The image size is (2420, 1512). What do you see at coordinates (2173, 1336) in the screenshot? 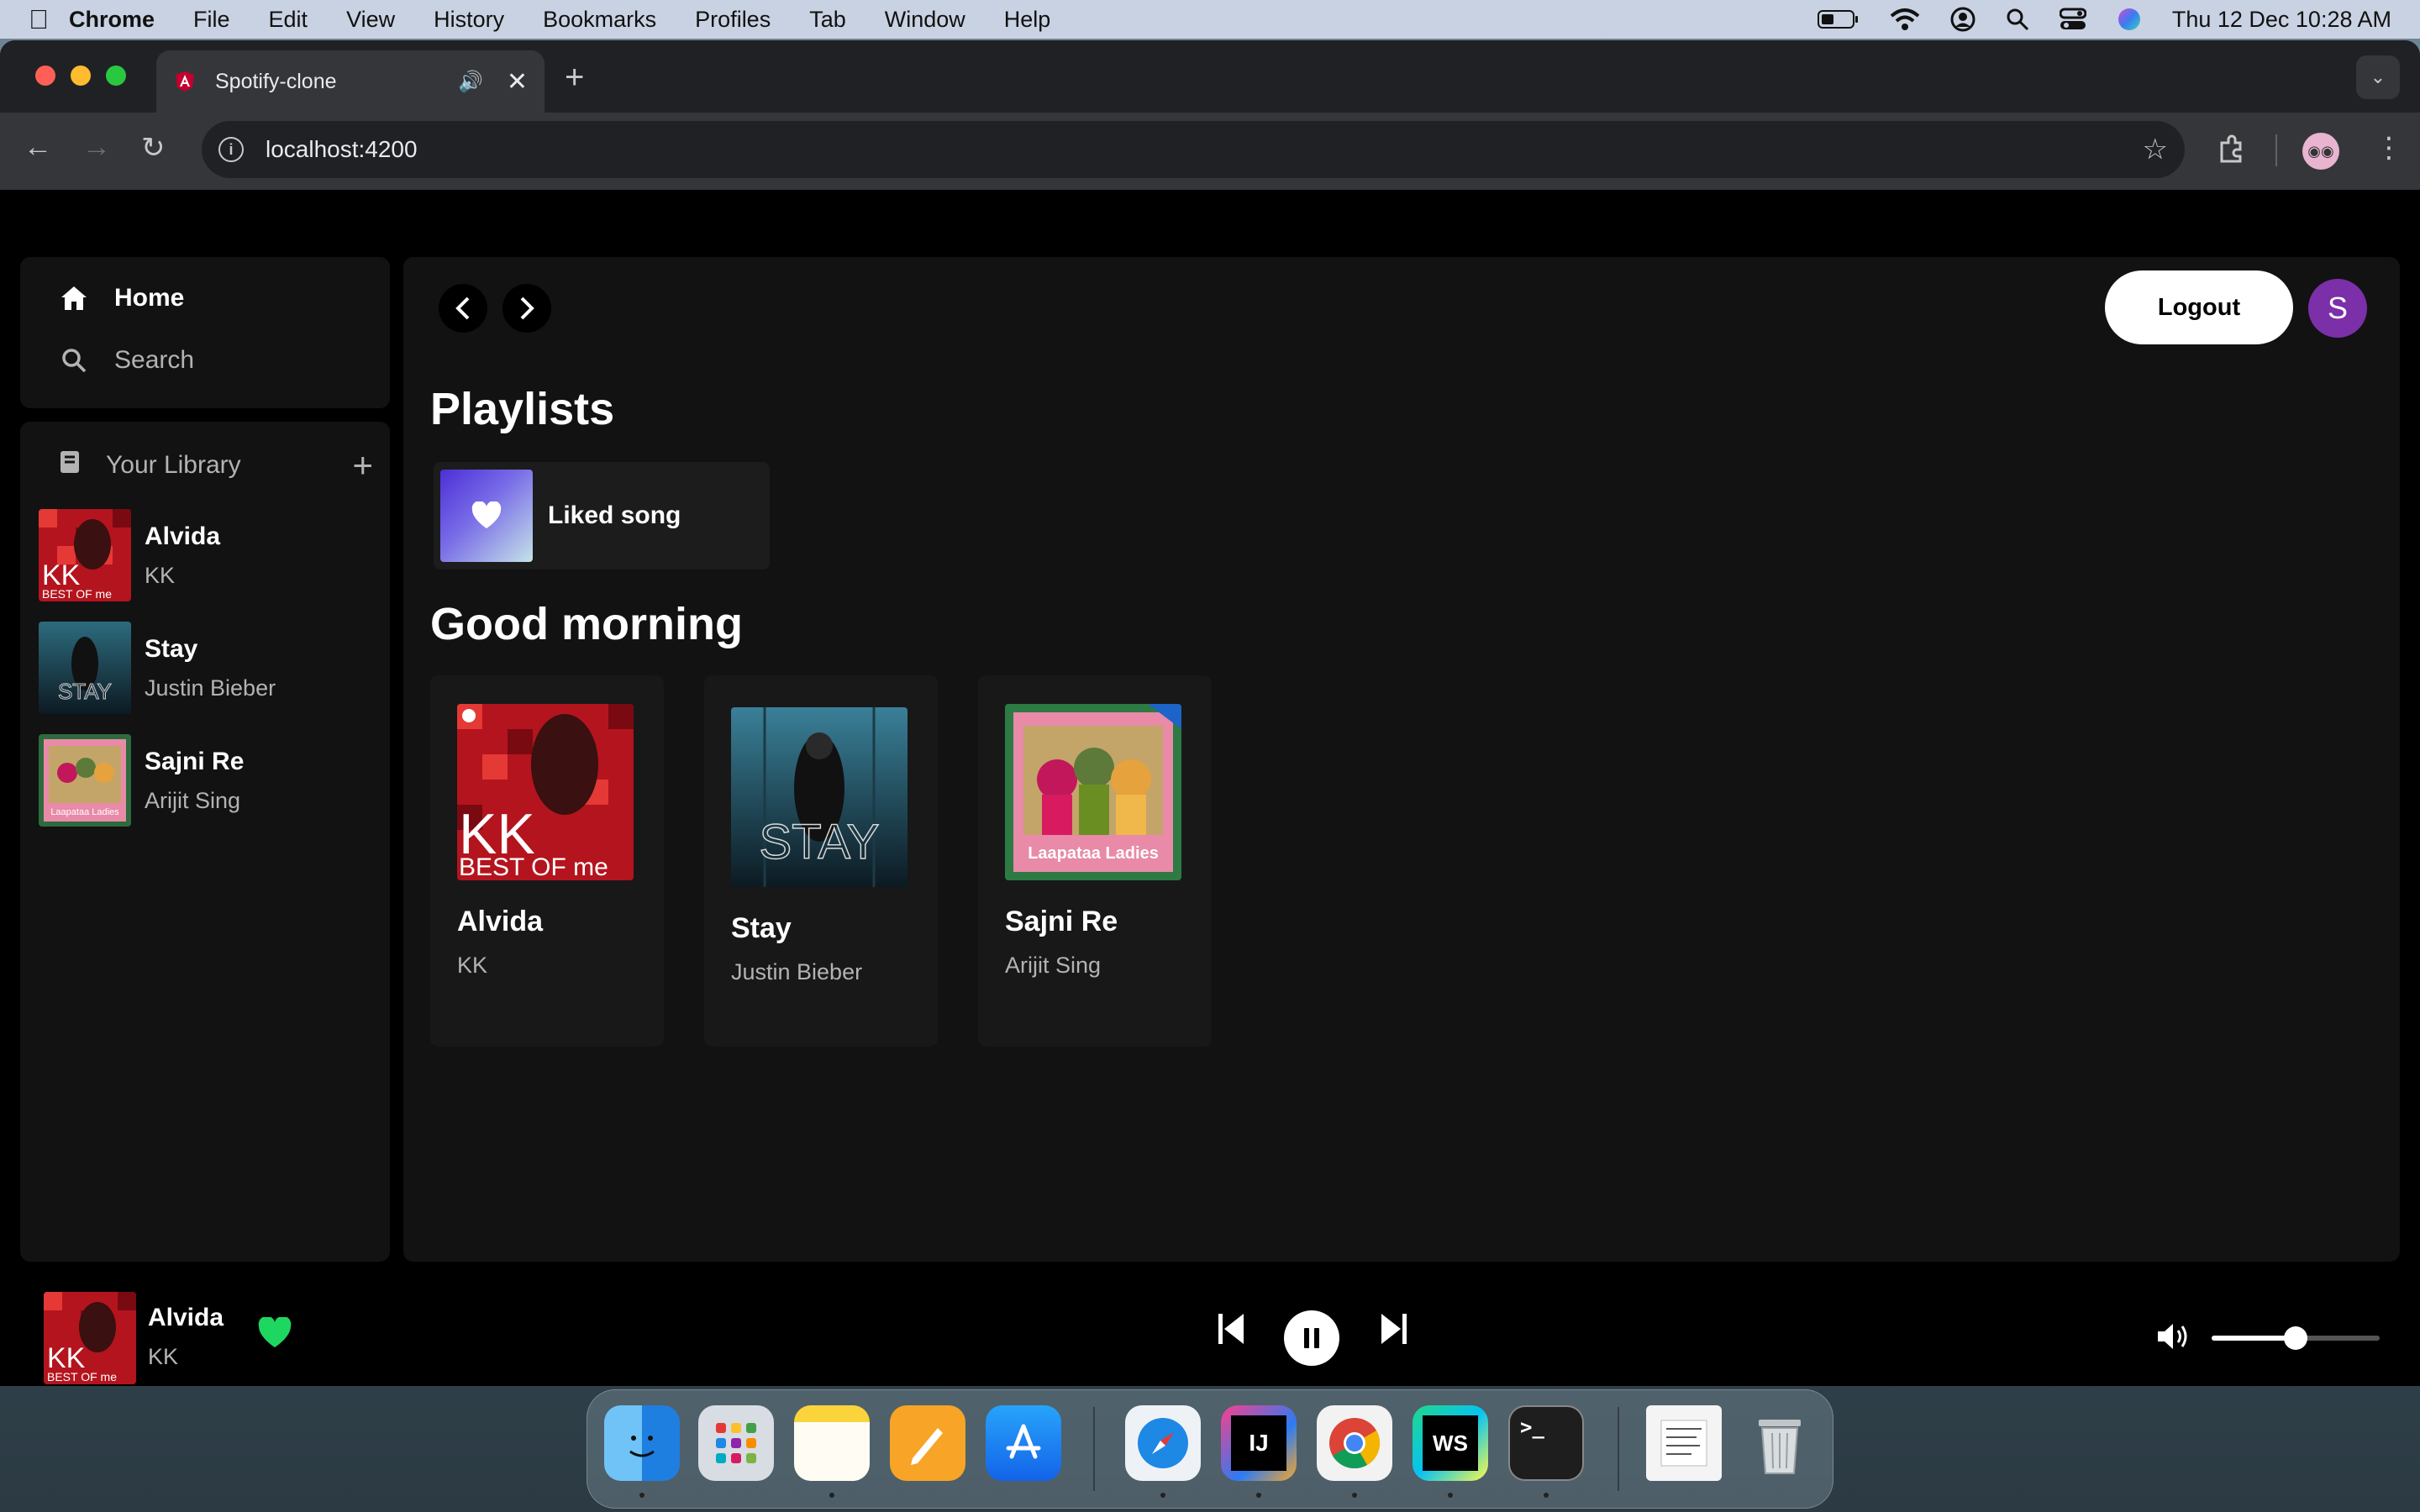
I see `volume-icon` at bounding box center [2173, 1336].